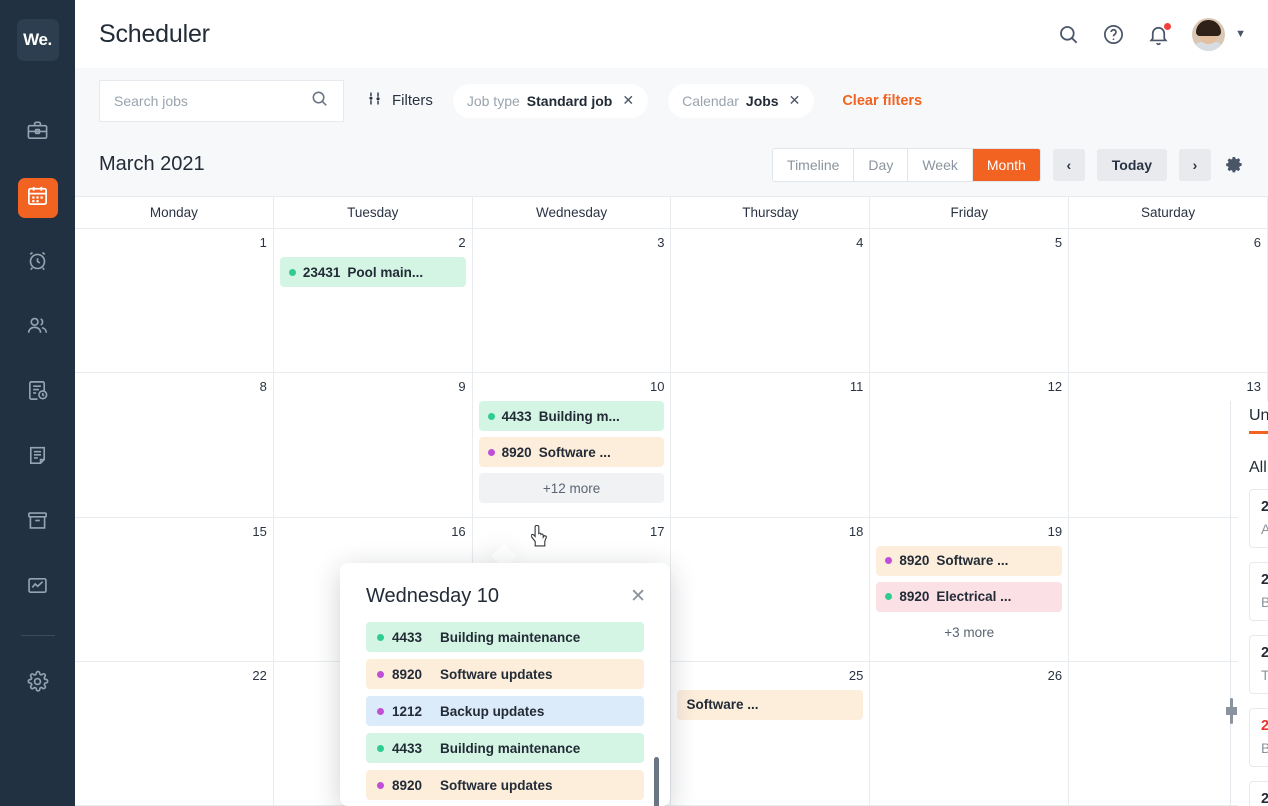 The width and height of the screenshot is (1268, 806). I want to click on previous-period-button: ‹, so click(1068, 164).